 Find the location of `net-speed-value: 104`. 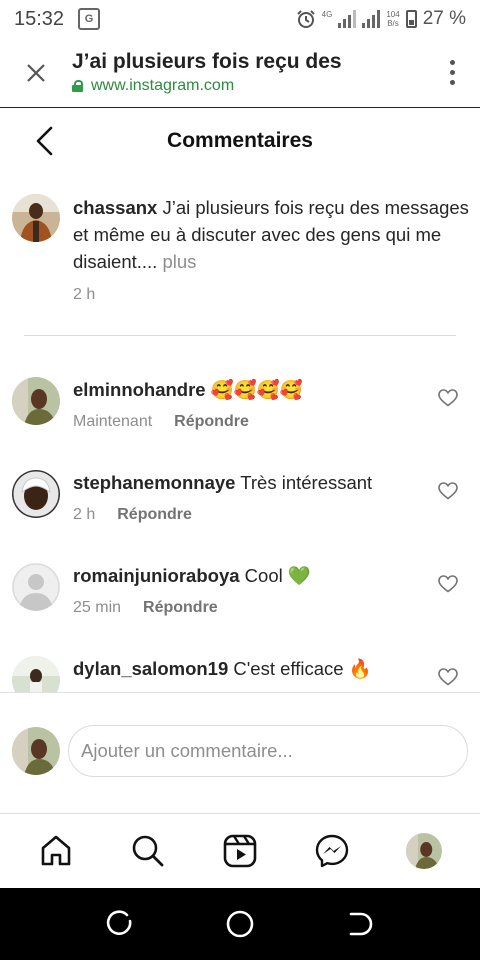

net-speed-value: 104 is located at coordinates (393, 14).